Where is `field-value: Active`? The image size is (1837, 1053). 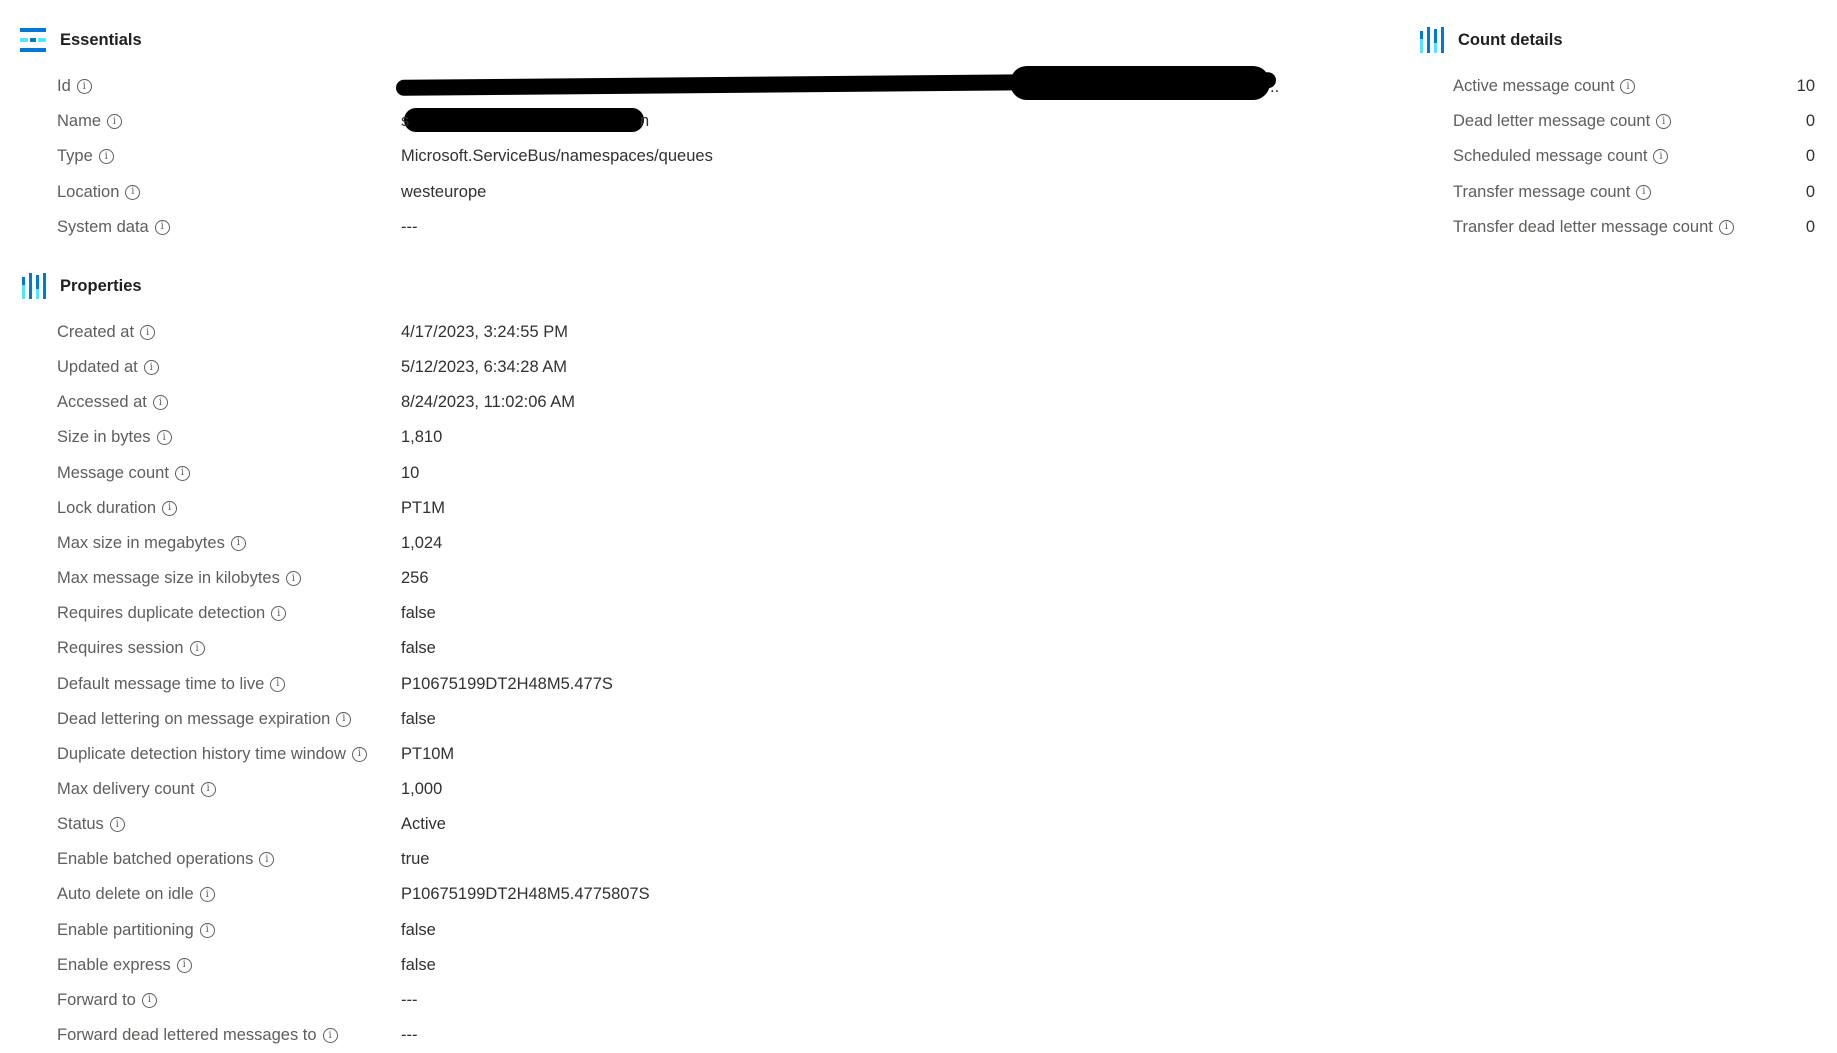 field-value: Active is located at coordinates (423, 824).